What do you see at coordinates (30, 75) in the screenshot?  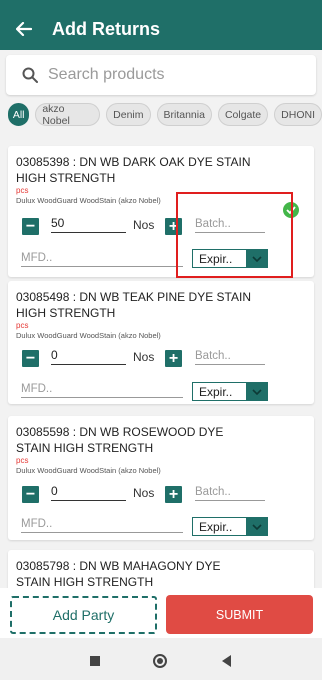 I see `search-icon` at bounding box center [30, 75].